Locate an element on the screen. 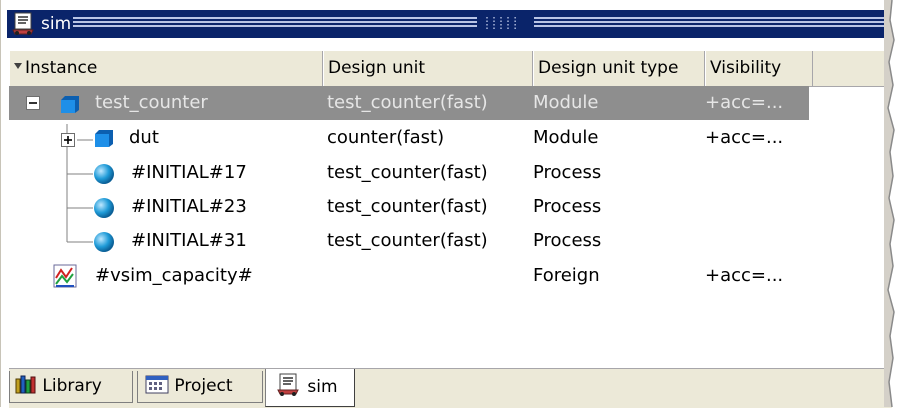 Image resolution: width=899 pixels, height=408 pixels. column-header-design-unit-type: Design unit type is located at coordinates (619, 68).